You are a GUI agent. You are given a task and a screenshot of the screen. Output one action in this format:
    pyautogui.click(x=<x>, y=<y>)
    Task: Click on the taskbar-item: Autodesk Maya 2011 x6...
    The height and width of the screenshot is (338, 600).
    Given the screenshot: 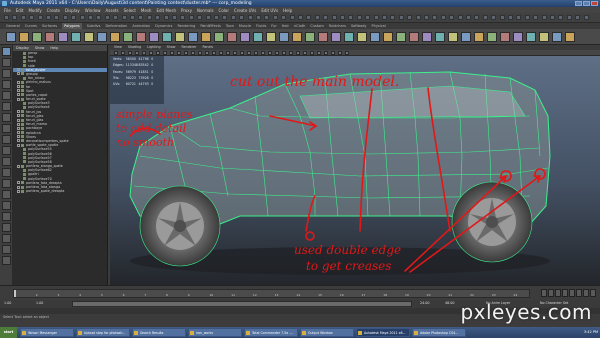 What is the action you would take?
    pyautogui.click(x=383, y=332)
    